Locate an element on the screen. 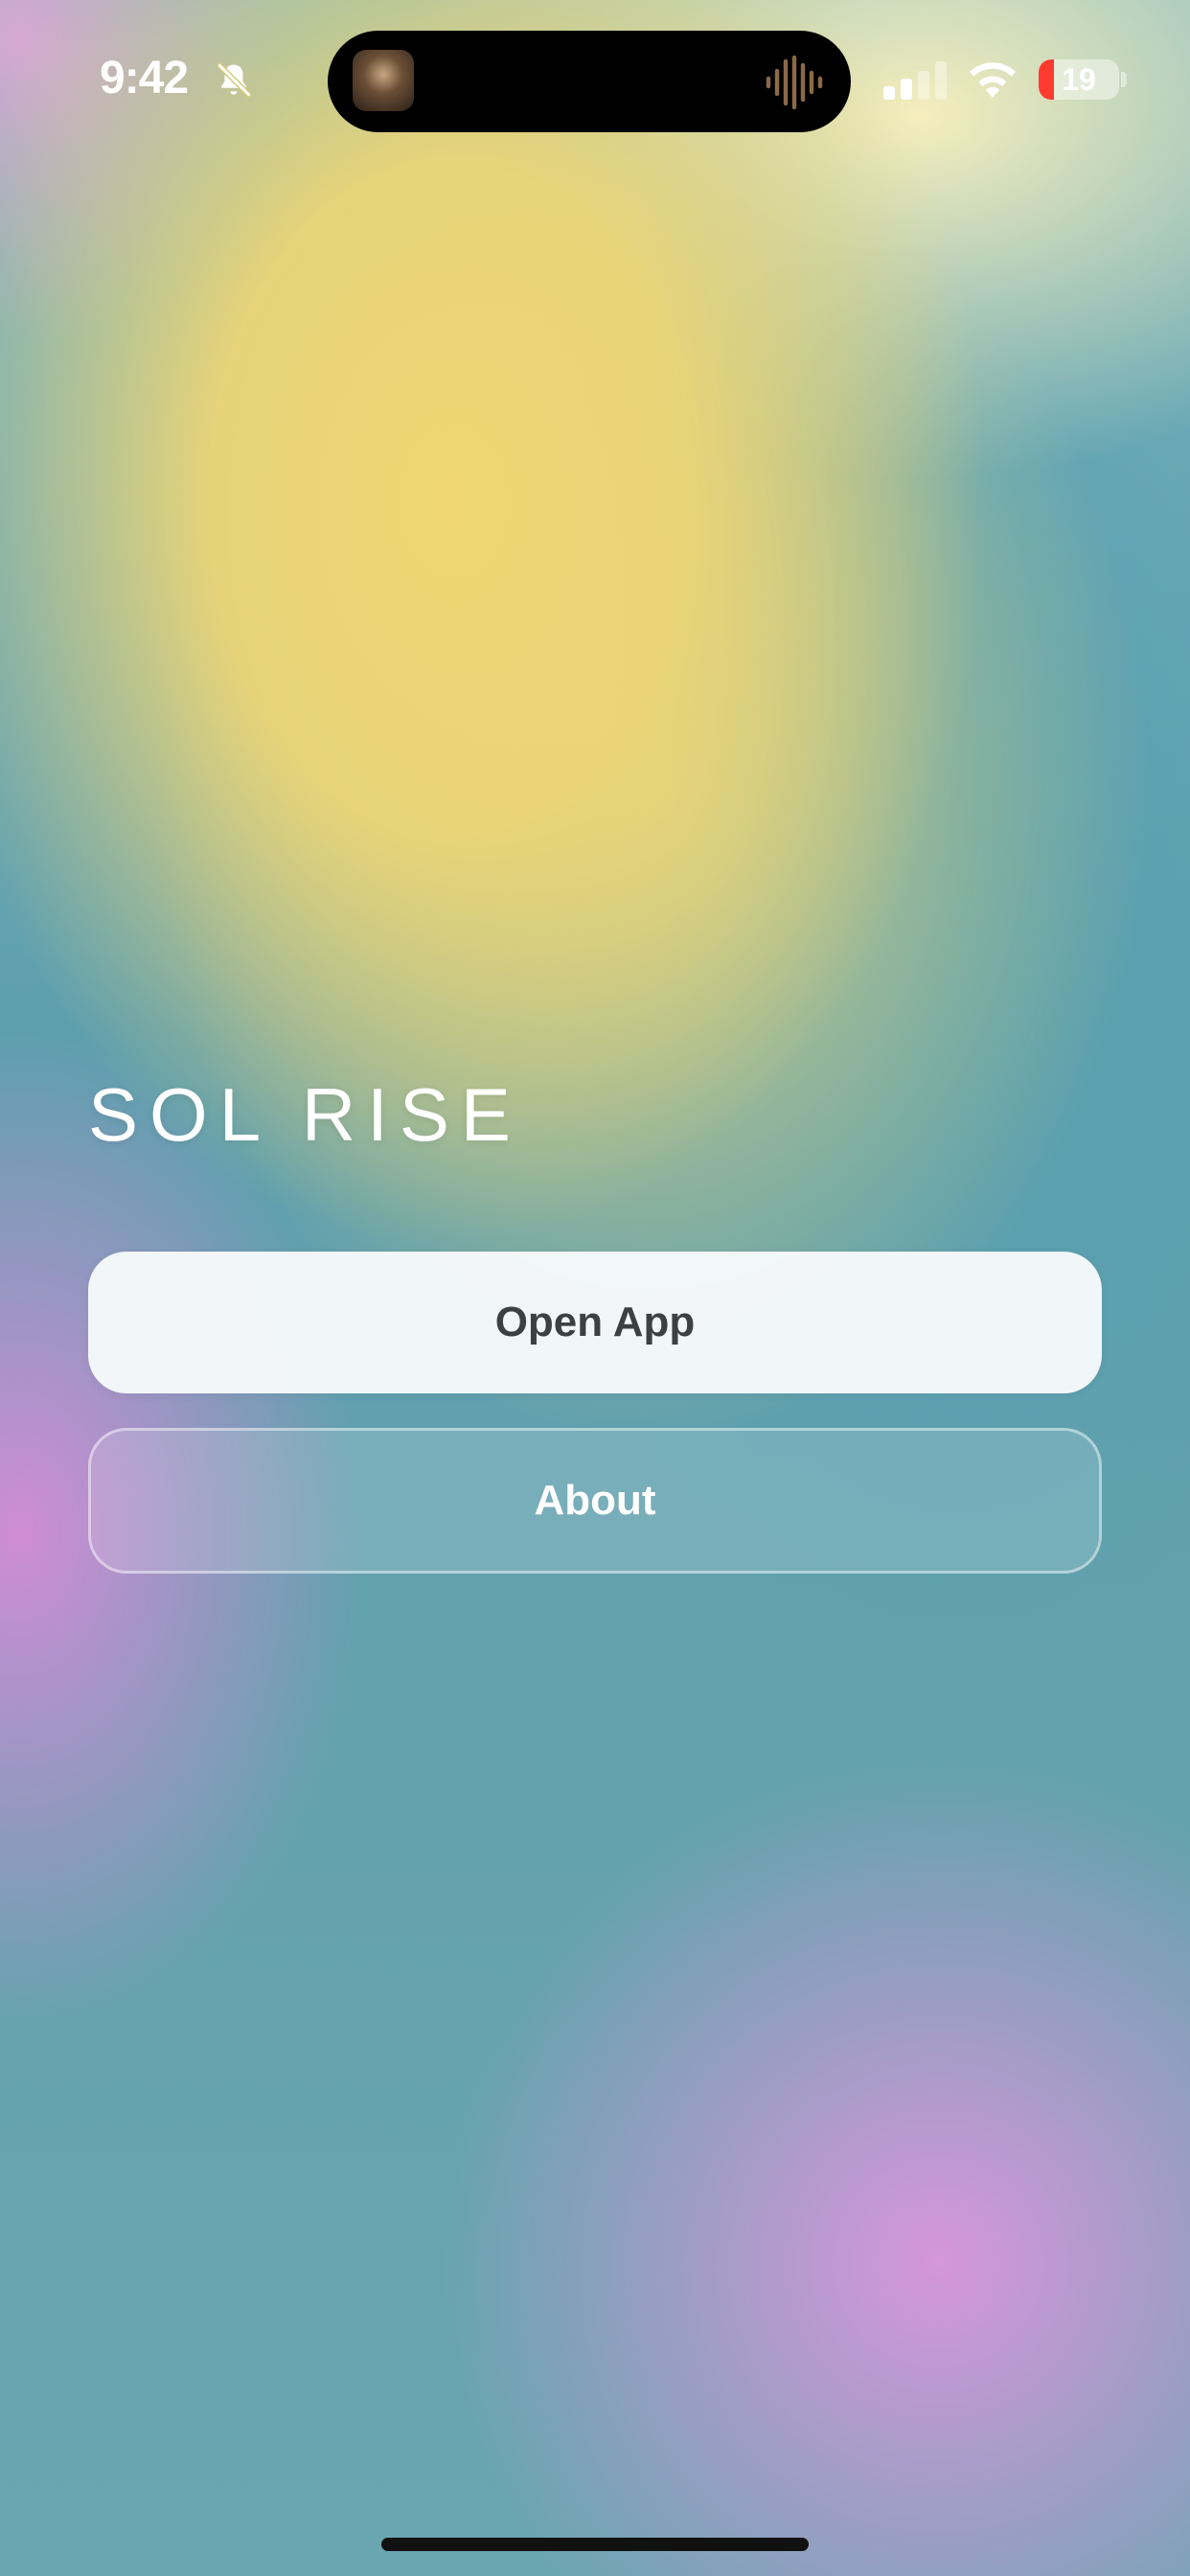 This screenshot has height=2576, width=1190. status-bar: 9:42 19 is located at coordinates (595, 81).